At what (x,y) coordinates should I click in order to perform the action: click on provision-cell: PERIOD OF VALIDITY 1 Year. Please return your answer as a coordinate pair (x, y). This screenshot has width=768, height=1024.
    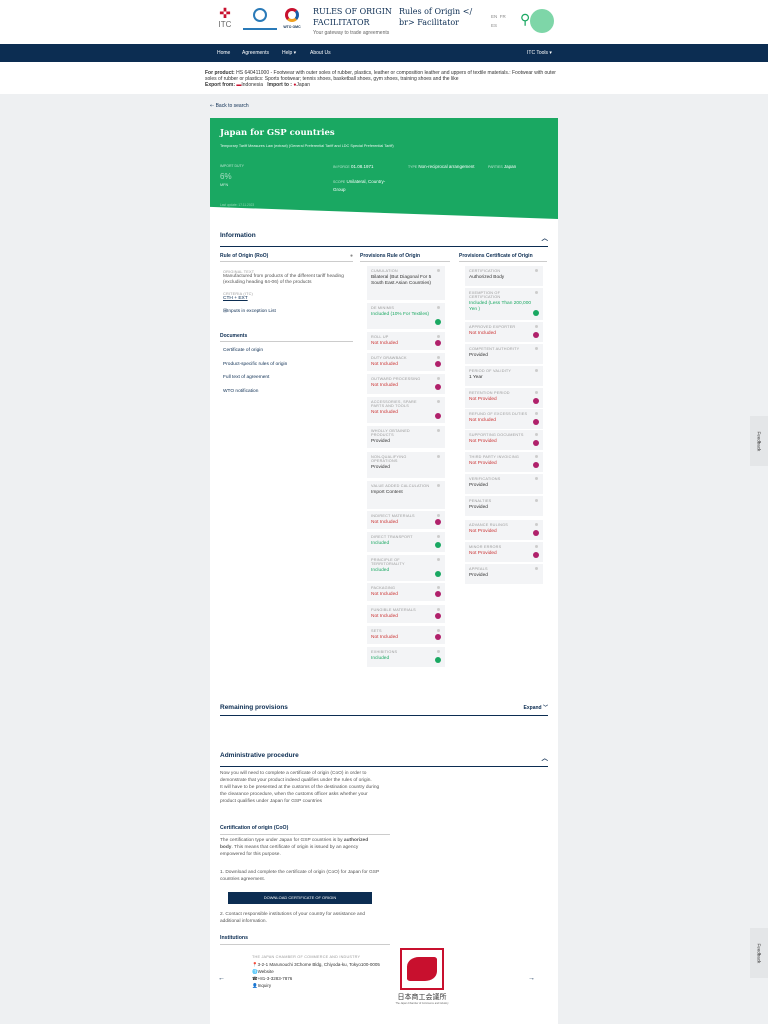
    Looking at the image, I should click on (504, 376).